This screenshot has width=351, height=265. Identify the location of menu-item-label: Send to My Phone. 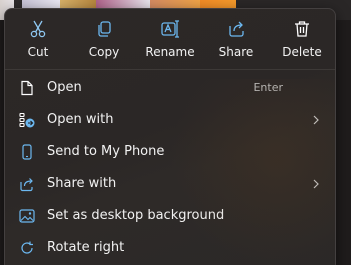
(106, 151).